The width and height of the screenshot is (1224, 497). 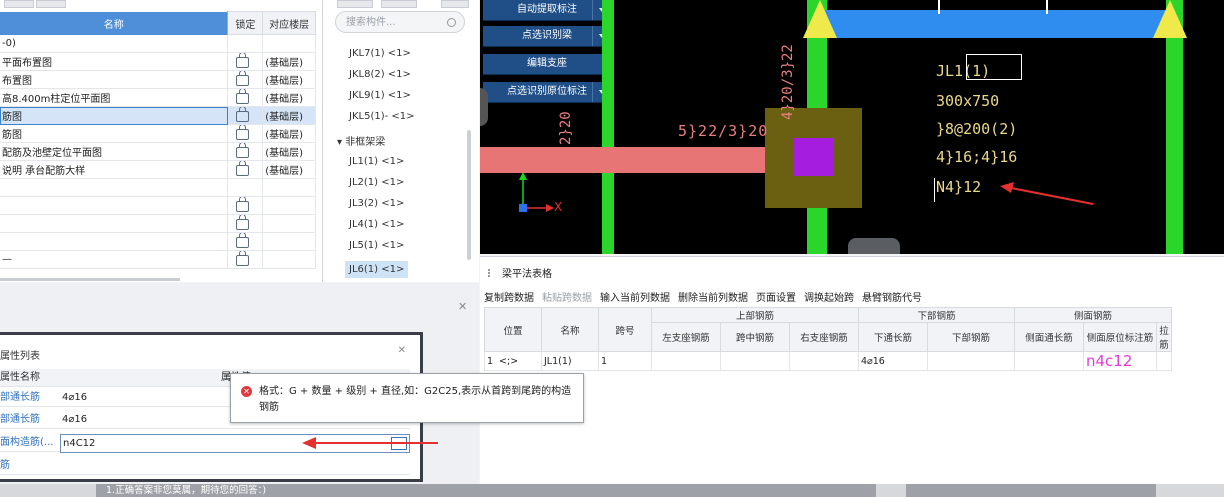 What do you see at coordinates (547, 36) in the screenshot?
I see `identify-beam-button: 点选识别梁` at bounding box center [547, 36].